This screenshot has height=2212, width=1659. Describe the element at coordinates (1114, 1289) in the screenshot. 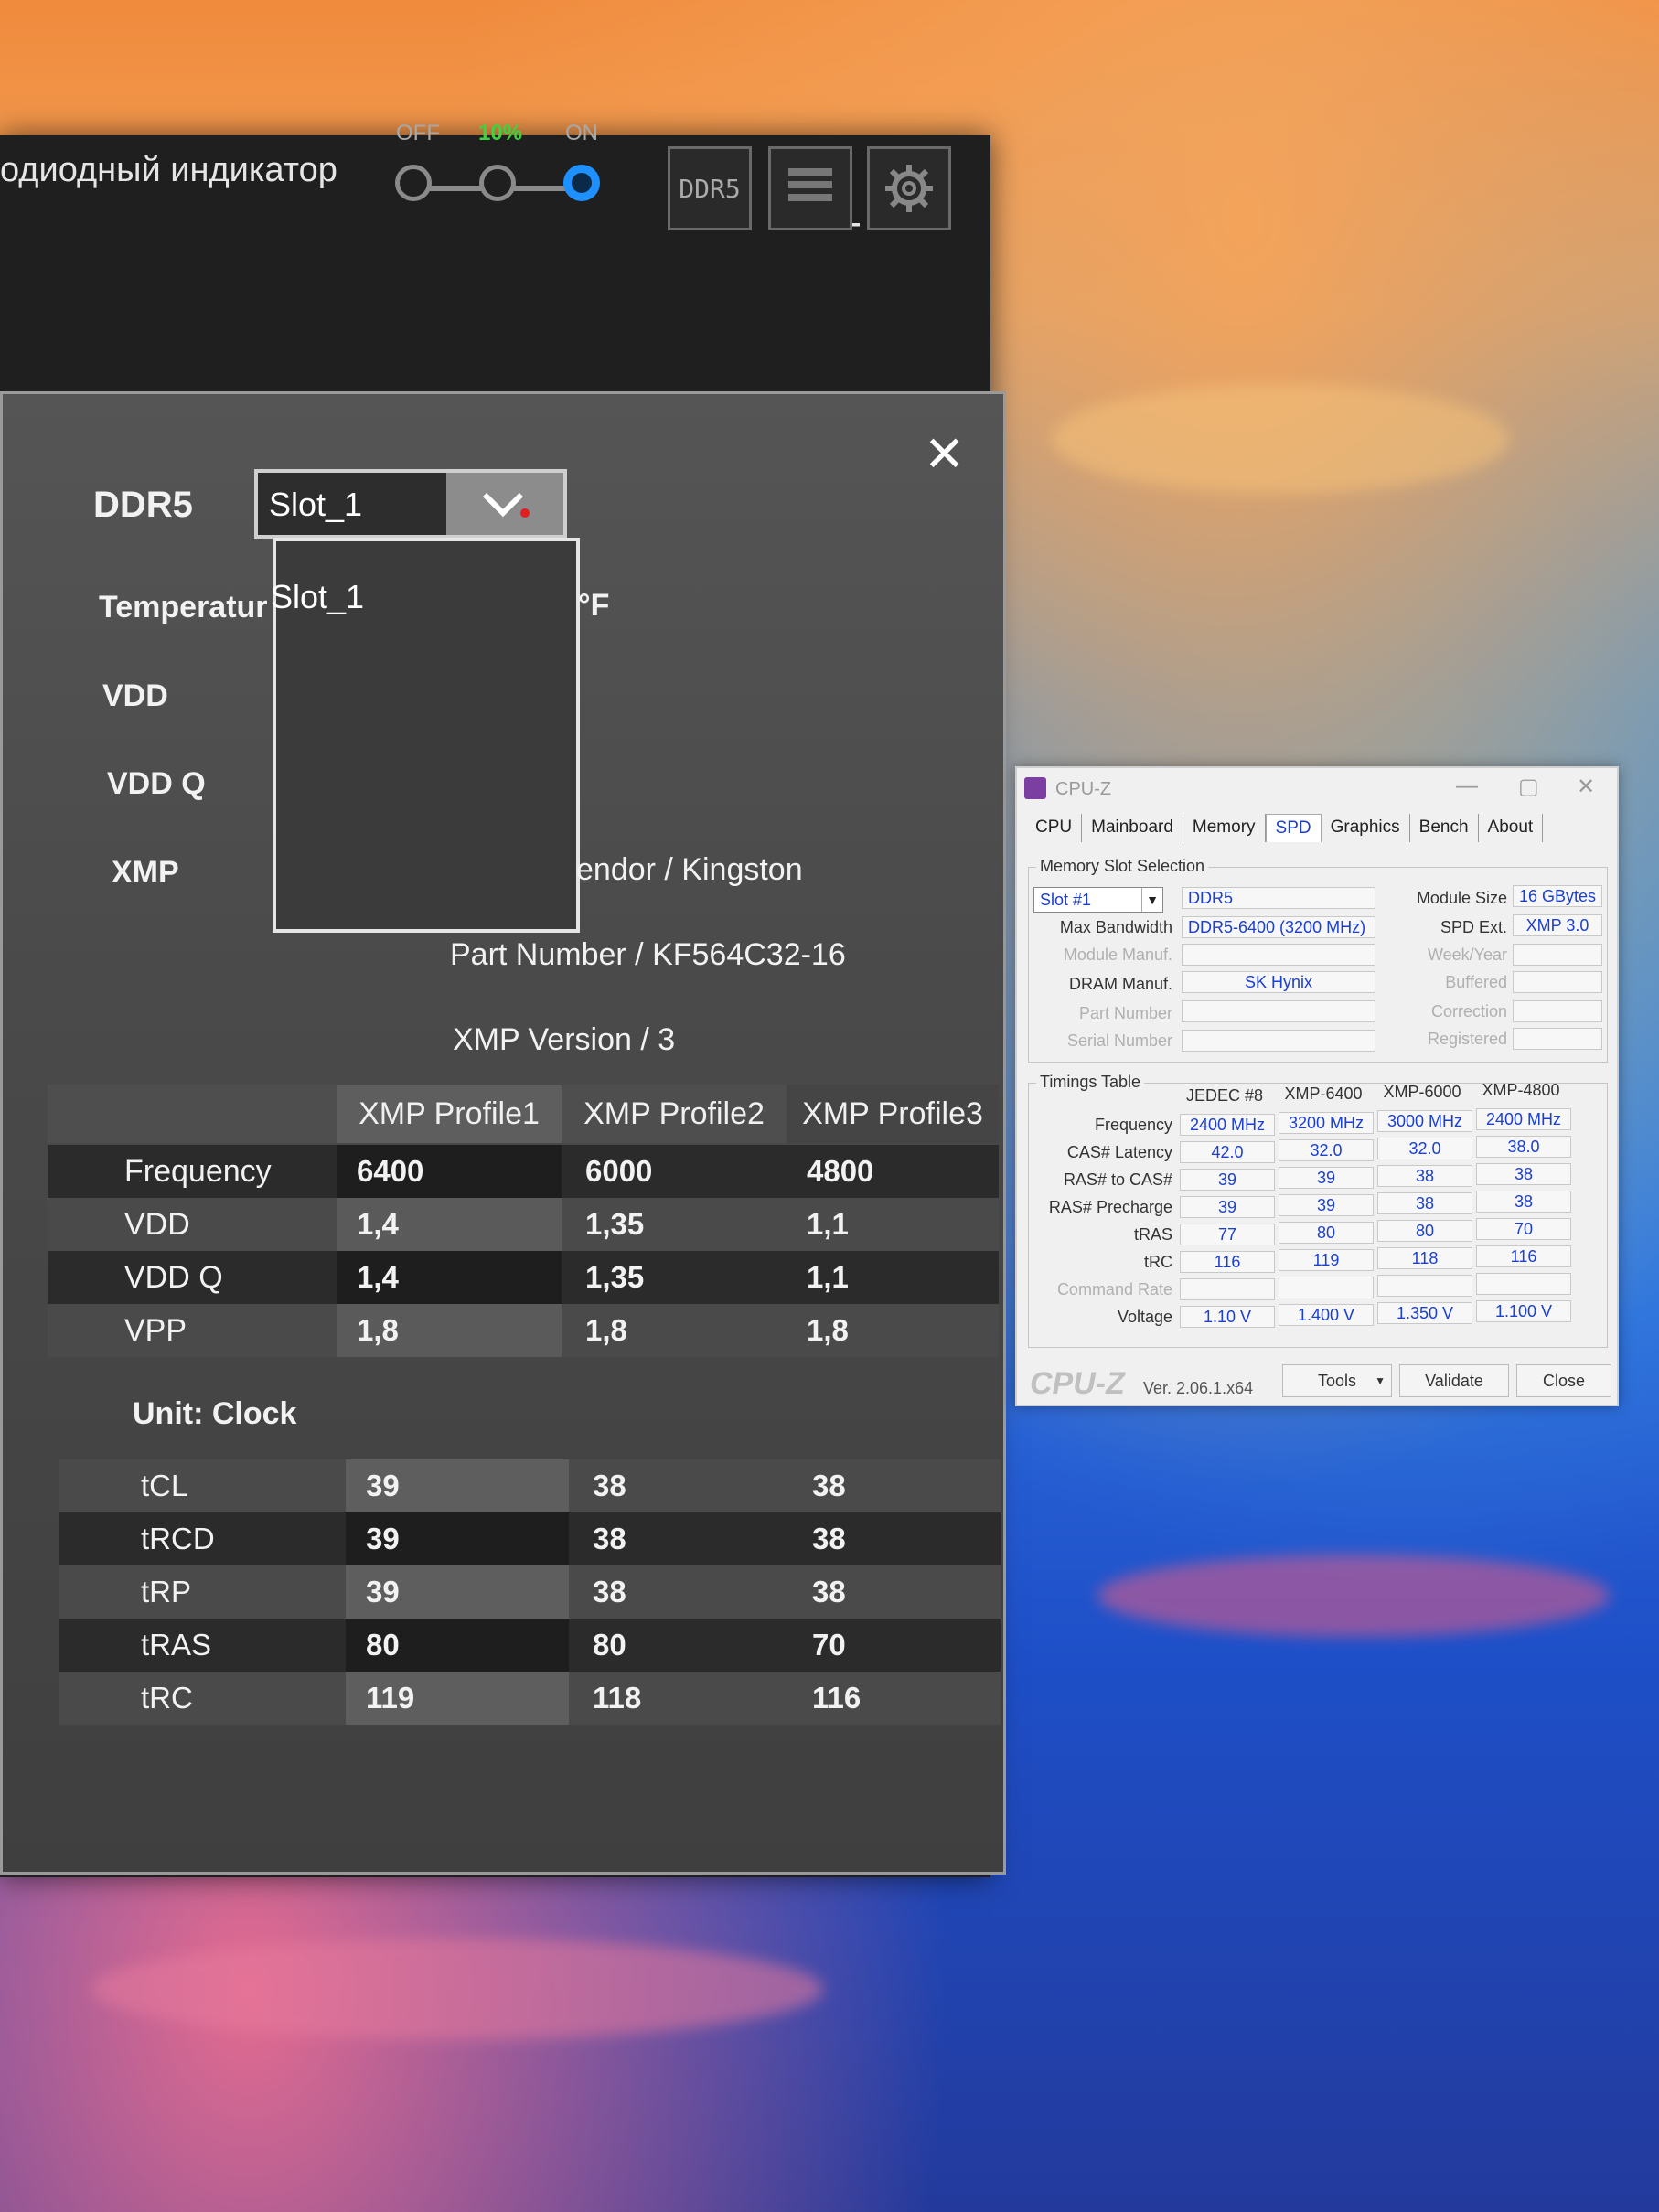

I see `timing-row-label: Command Rate` at that location.